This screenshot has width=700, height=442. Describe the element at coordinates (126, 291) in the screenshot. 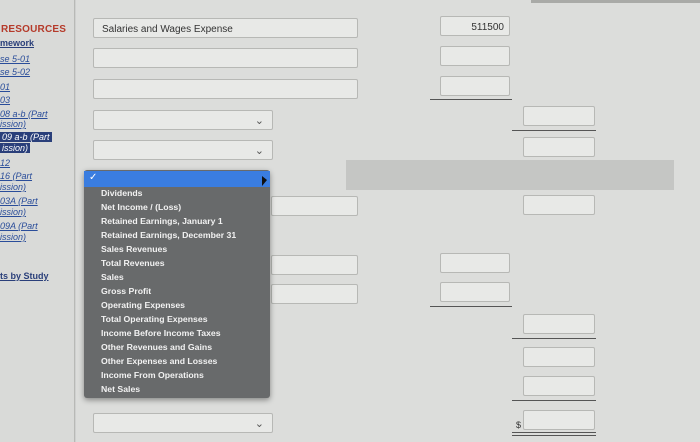

I see `option-gross-profit: Gross Profit` at that location.